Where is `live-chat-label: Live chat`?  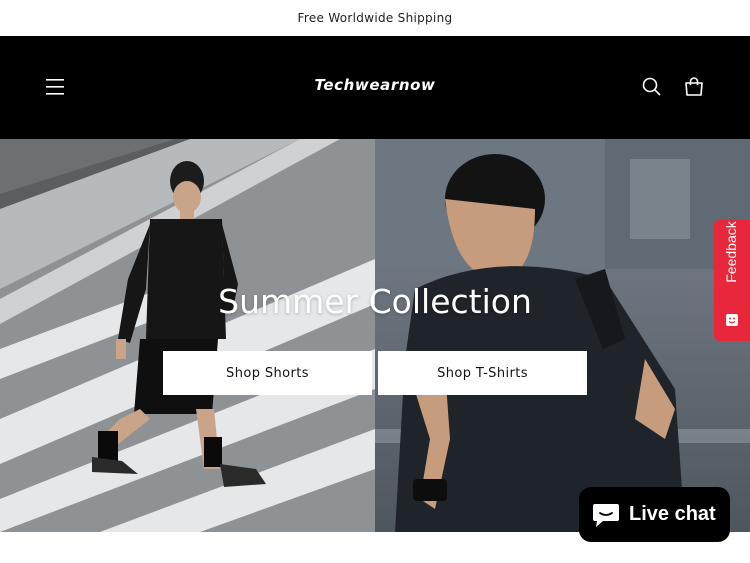 live-chat-label: Live chat is located at coordinates (672, 514).